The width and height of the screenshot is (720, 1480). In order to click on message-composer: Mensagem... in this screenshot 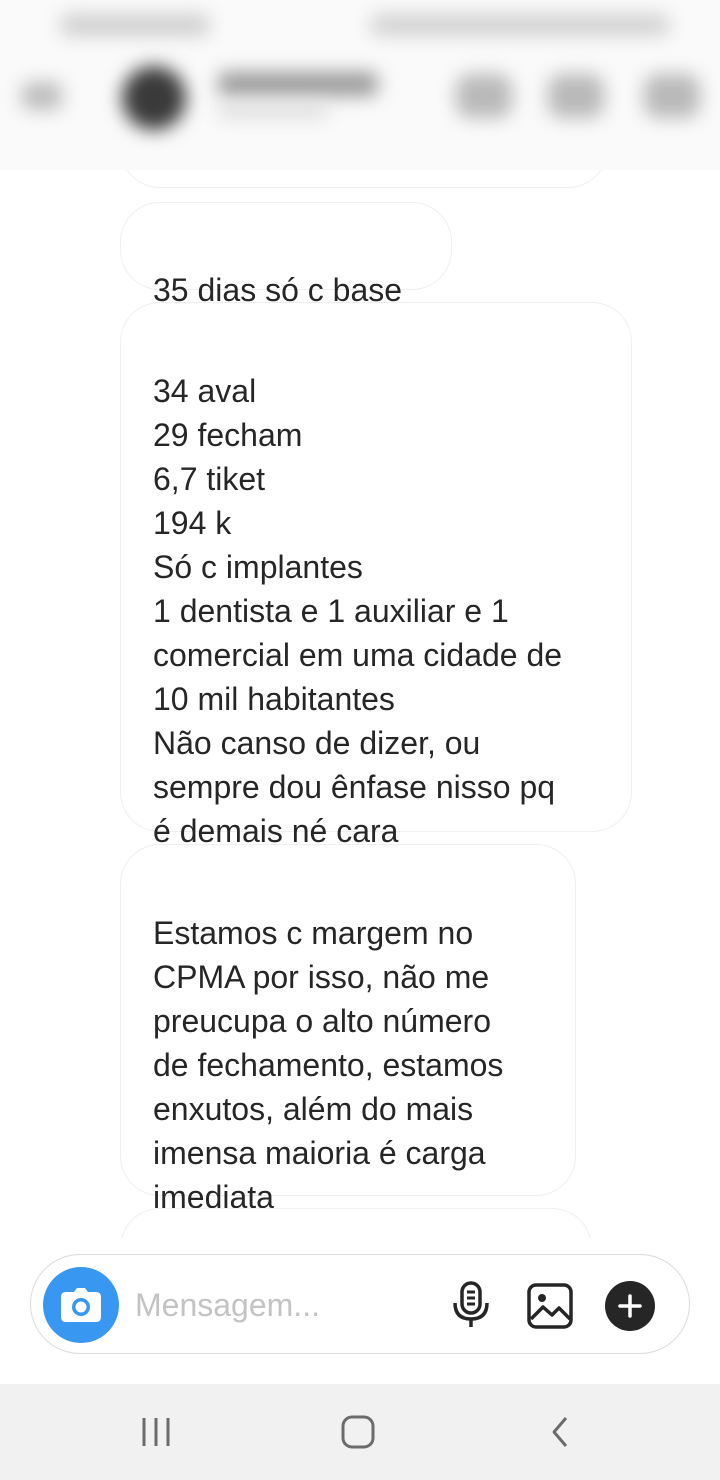, I will do `click(360, 1304)`.